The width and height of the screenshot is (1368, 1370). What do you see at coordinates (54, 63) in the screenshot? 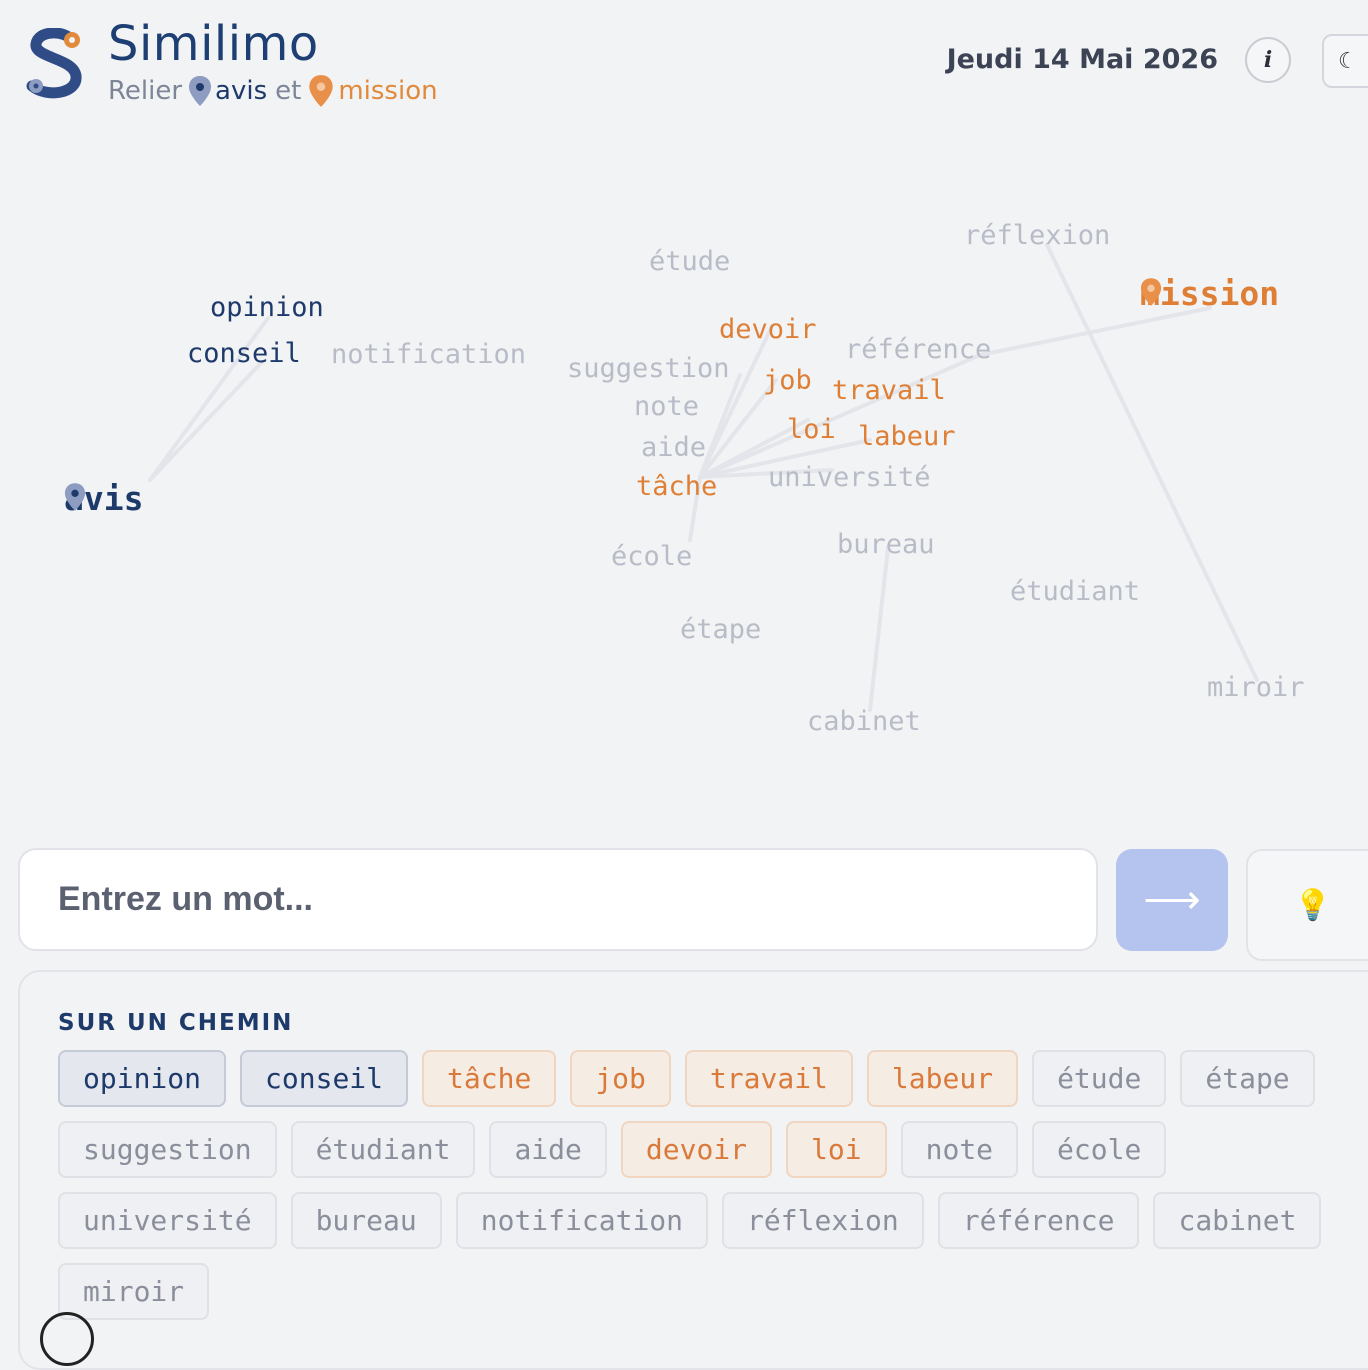
I see `similimo-logo` at bounding box center [54, 63].